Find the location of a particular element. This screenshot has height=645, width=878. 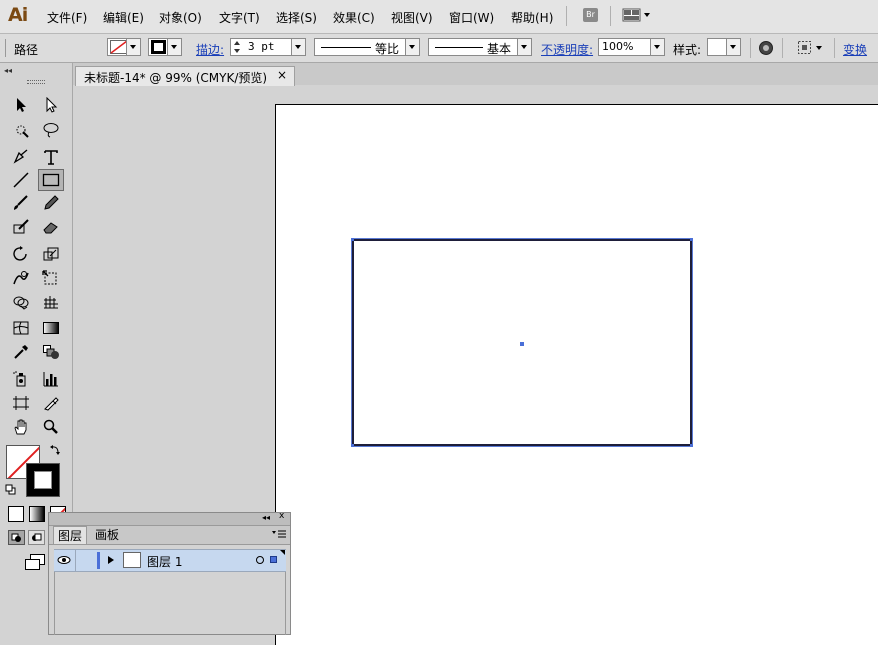

type-t-icon is located at coordinates (51, 157).